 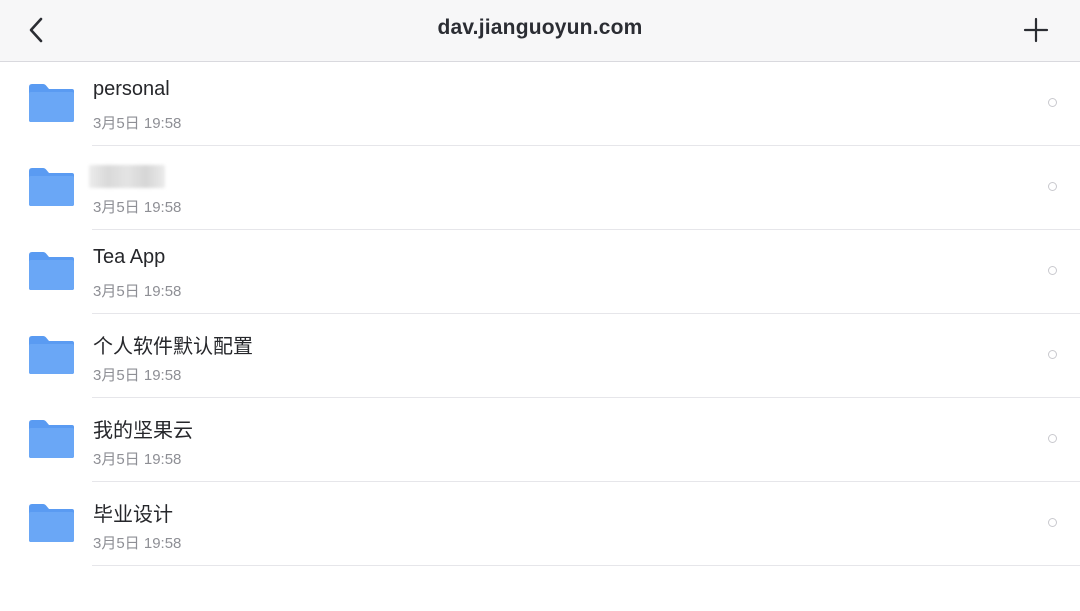 What do you see at coordinates (540, 356) in the screenshot?
I see `list-item: 个人软件默认配置 3月5日 19:58` at bounding box center [540, 356].